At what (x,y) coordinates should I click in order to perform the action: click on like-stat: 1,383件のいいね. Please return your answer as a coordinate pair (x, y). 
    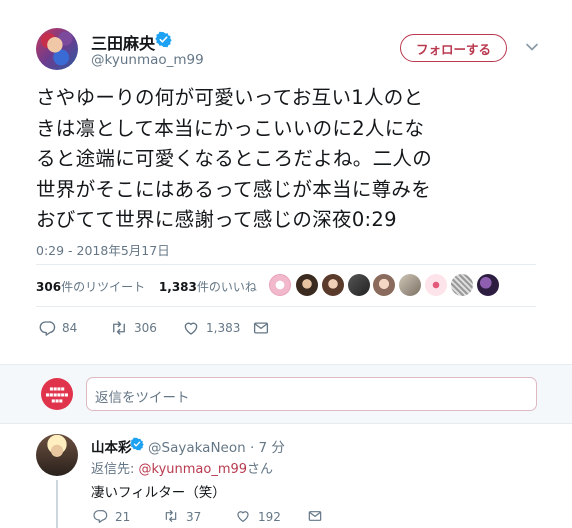
    Looking at the image, I should click on (208, 287).